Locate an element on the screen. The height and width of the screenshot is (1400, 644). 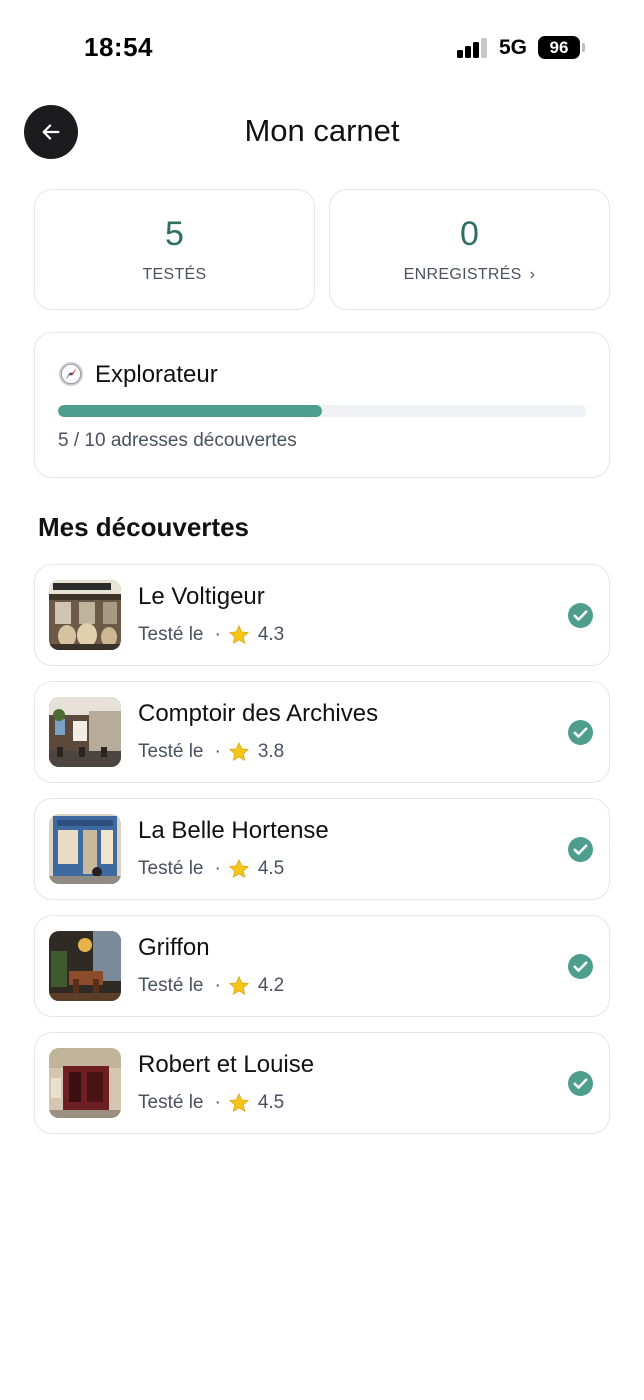
saved-count: 0 is located at coordinates (469, 234).